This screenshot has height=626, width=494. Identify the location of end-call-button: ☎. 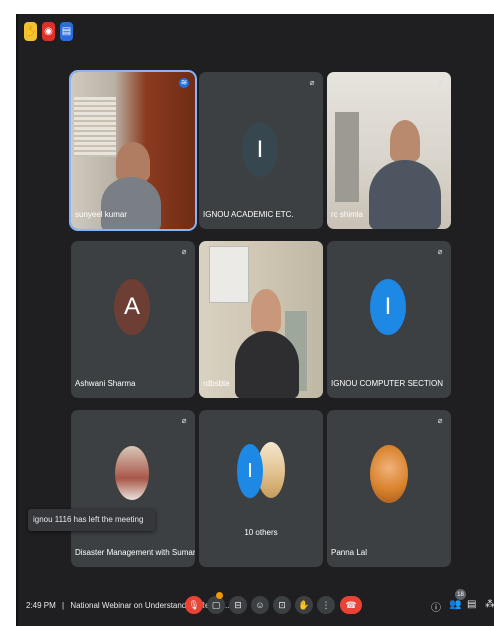
(351, 605).